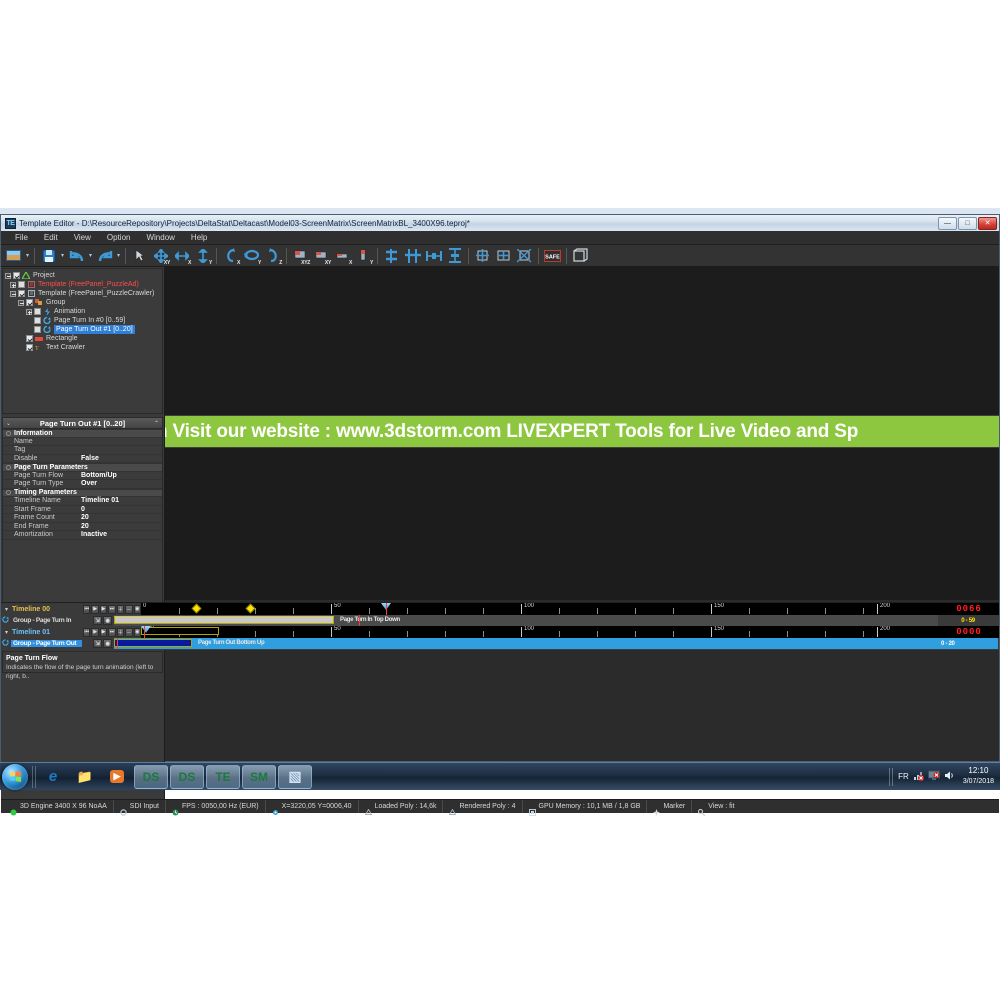 The height and width of the screenshot is (1000, 1000). What do you see at coordinates (94, 347) in the screenshot?
I see `tree-item-text-crawler: T Text Crawler` at bounding box center [94, 347].